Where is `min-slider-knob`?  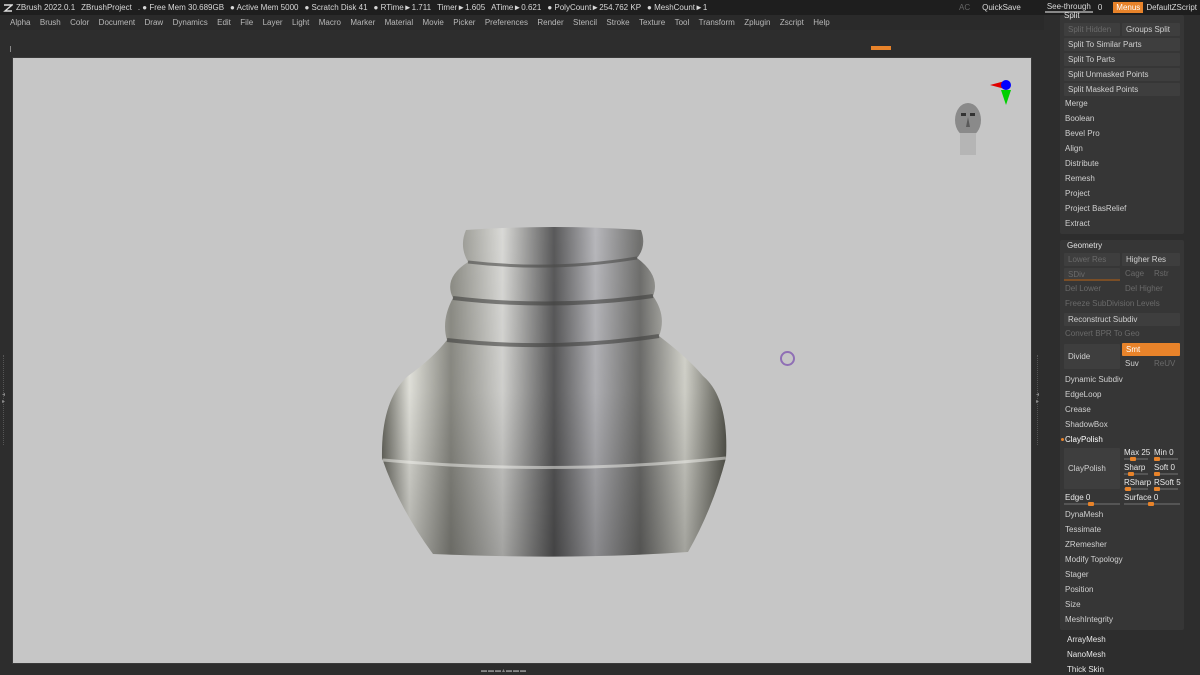 min-slider-knob is located at coordinates (1157, 459).